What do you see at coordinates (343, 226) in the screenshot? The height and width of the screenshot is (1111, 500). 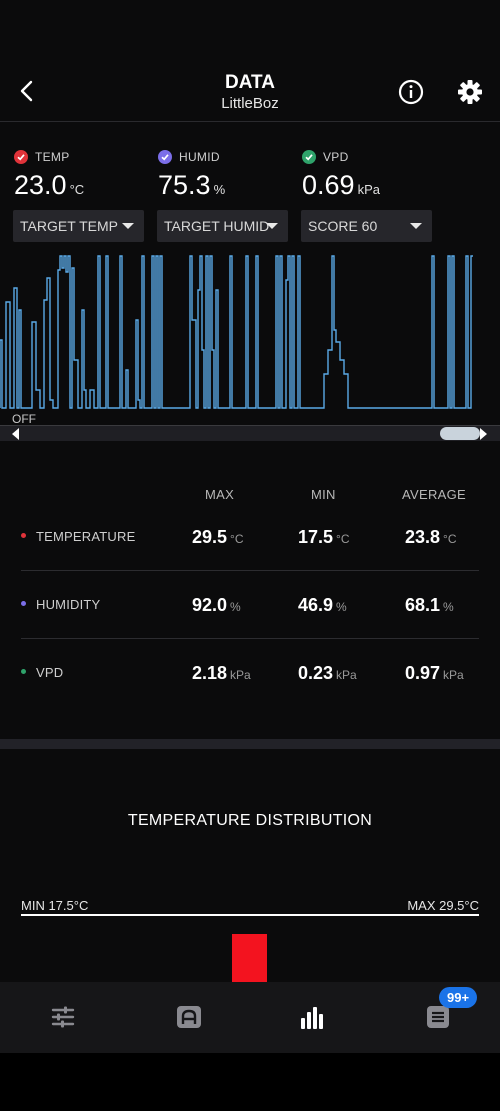 I see `dropdown-label: SCORE 60` at bounding box center [343, 226].